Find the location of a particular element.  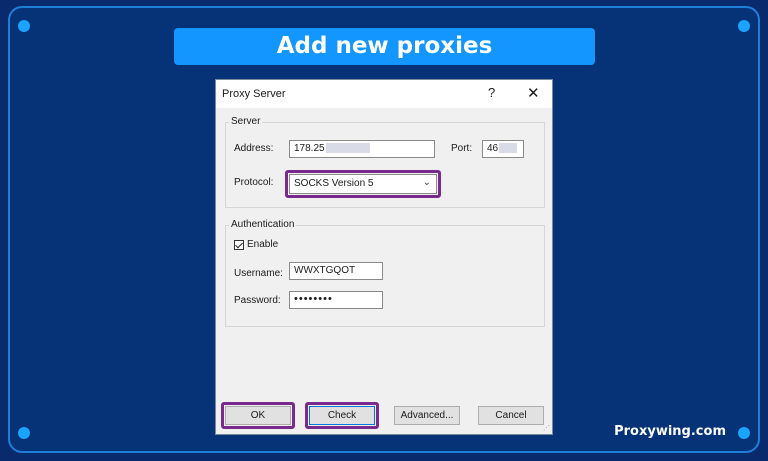

port-value: 46 is located at coordinates (493, 148).